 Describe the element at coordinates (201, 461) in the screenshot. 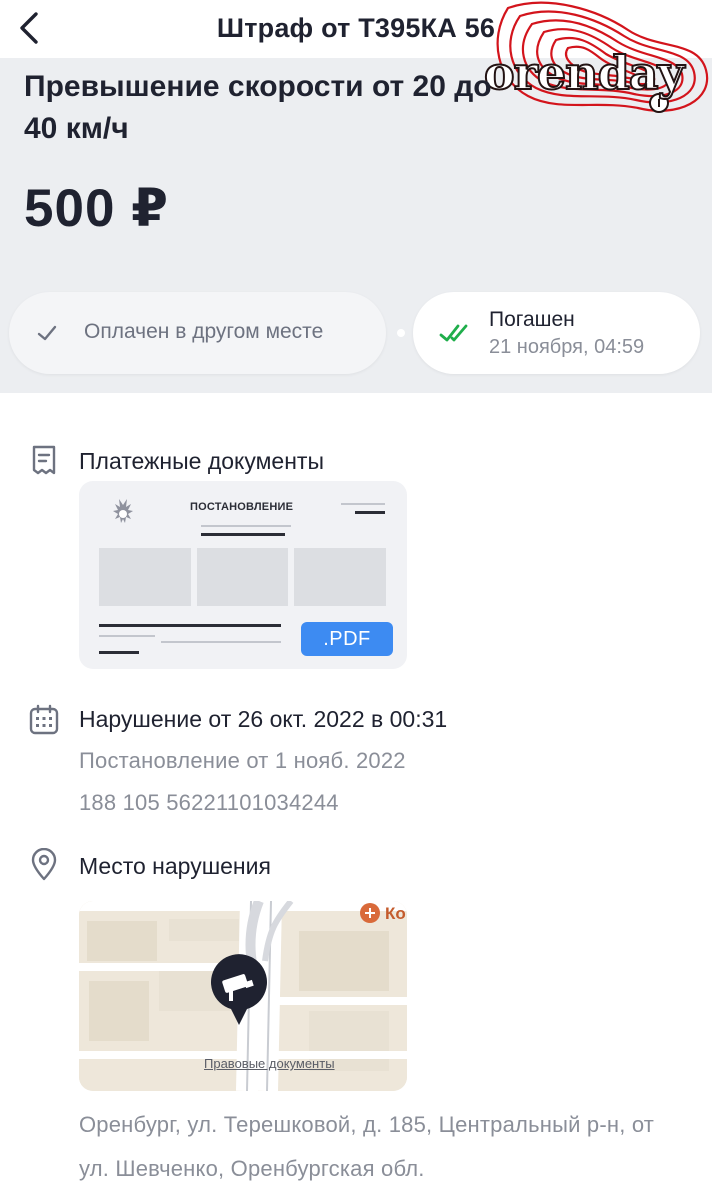

I see `documents-title: Платежные документы` at that location.